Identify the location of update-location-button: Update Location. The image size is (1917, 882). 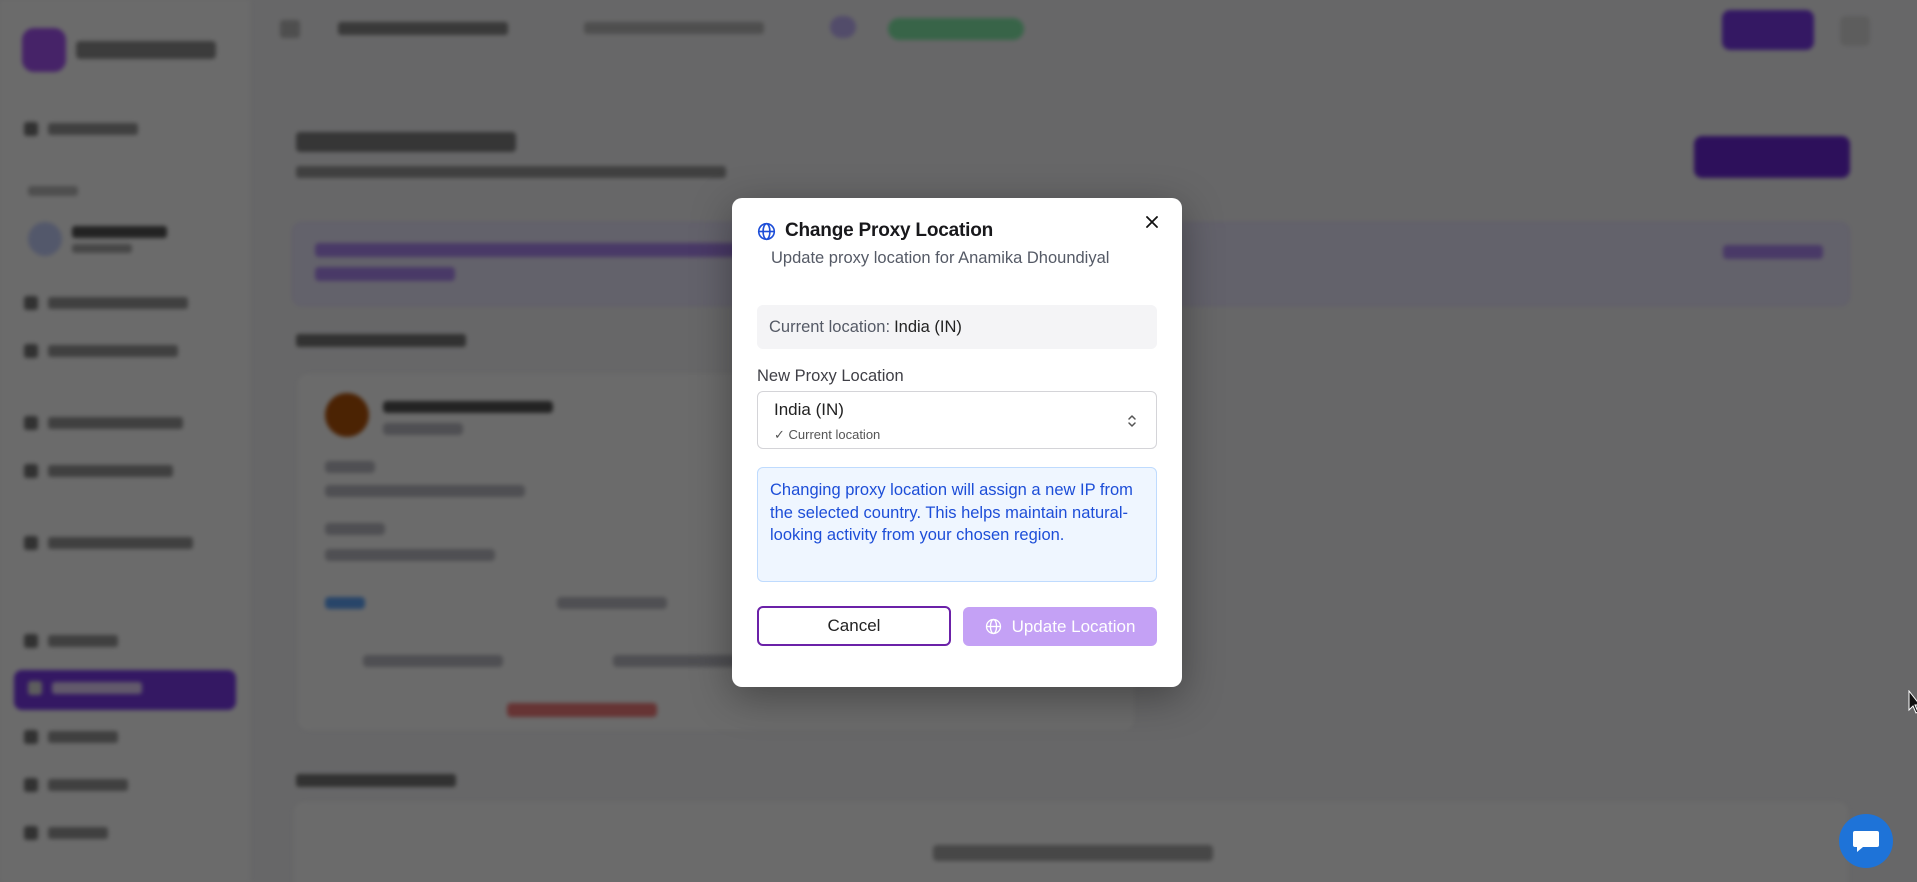
(1060, 626).